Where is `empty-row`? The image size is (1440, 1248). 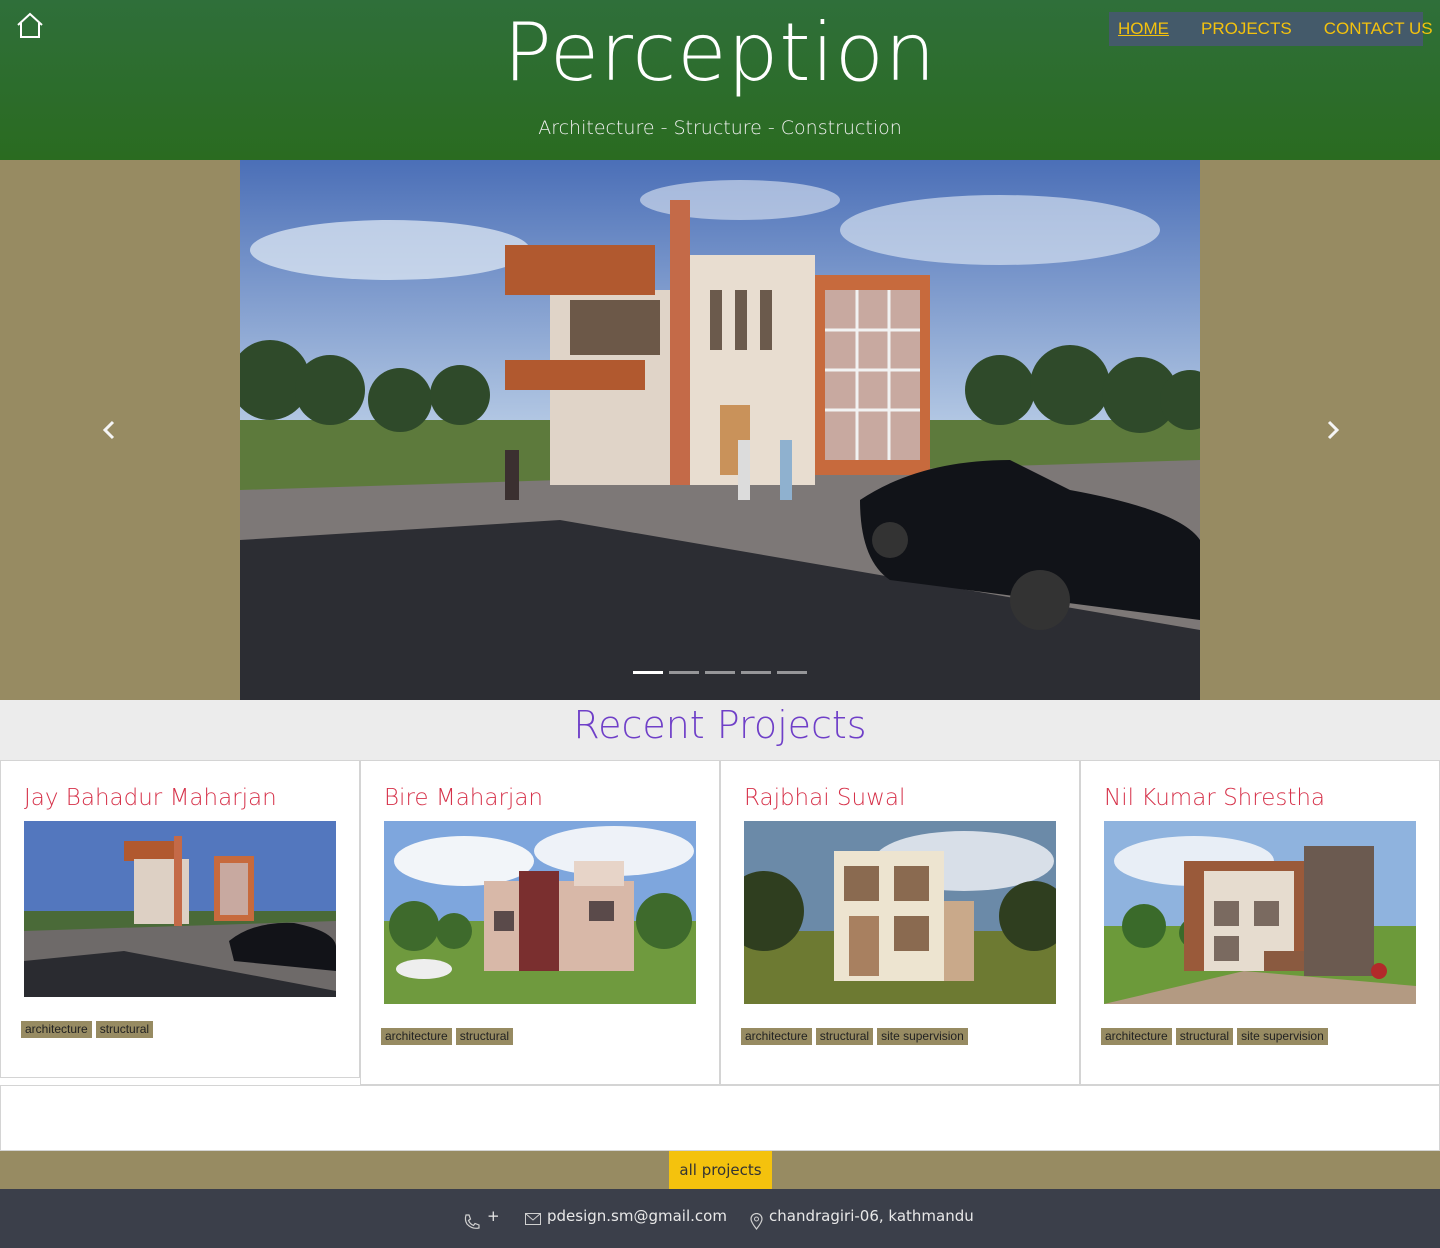
empty-row is located at coordinates (720, 1118).